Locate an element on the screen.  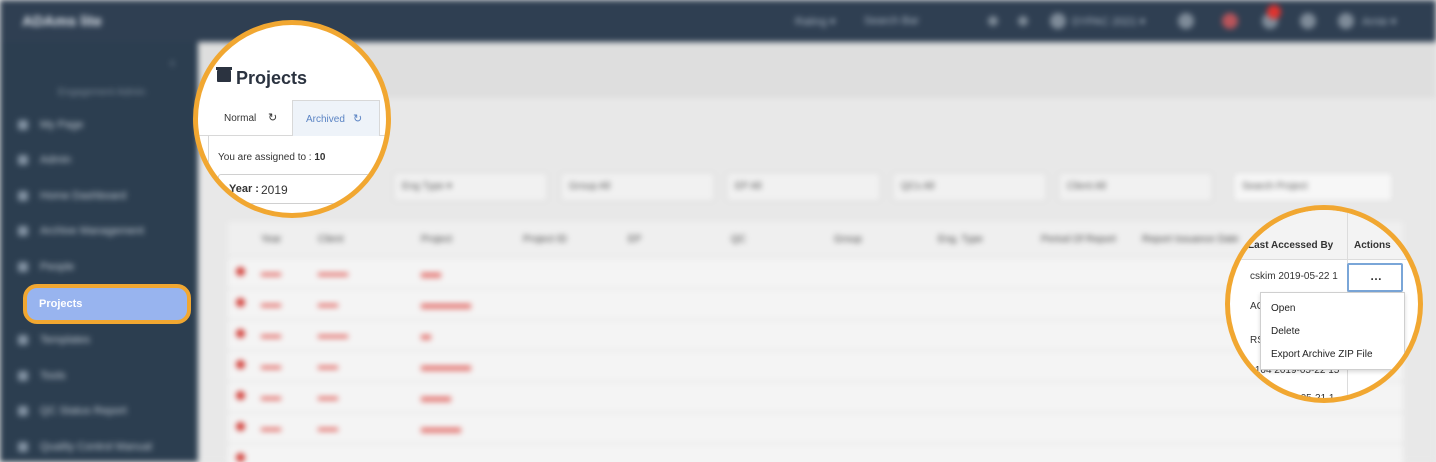
column-header: Report Issuance Date is located at coordinates (1190, 239).